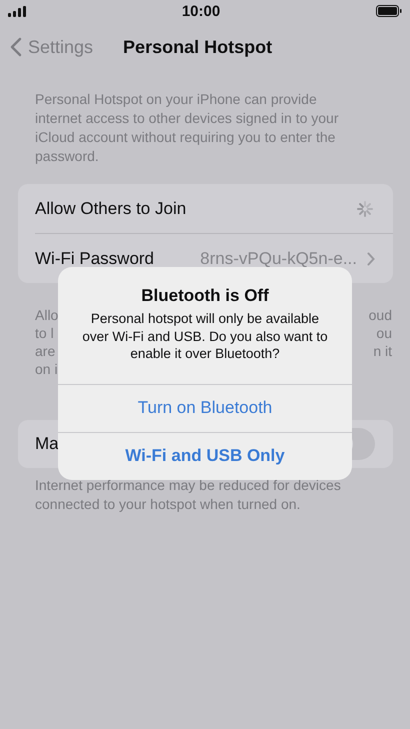 The height and width of the screenshot is (729, 410). I want to click on chevron-left-icon, so click(16, 47).